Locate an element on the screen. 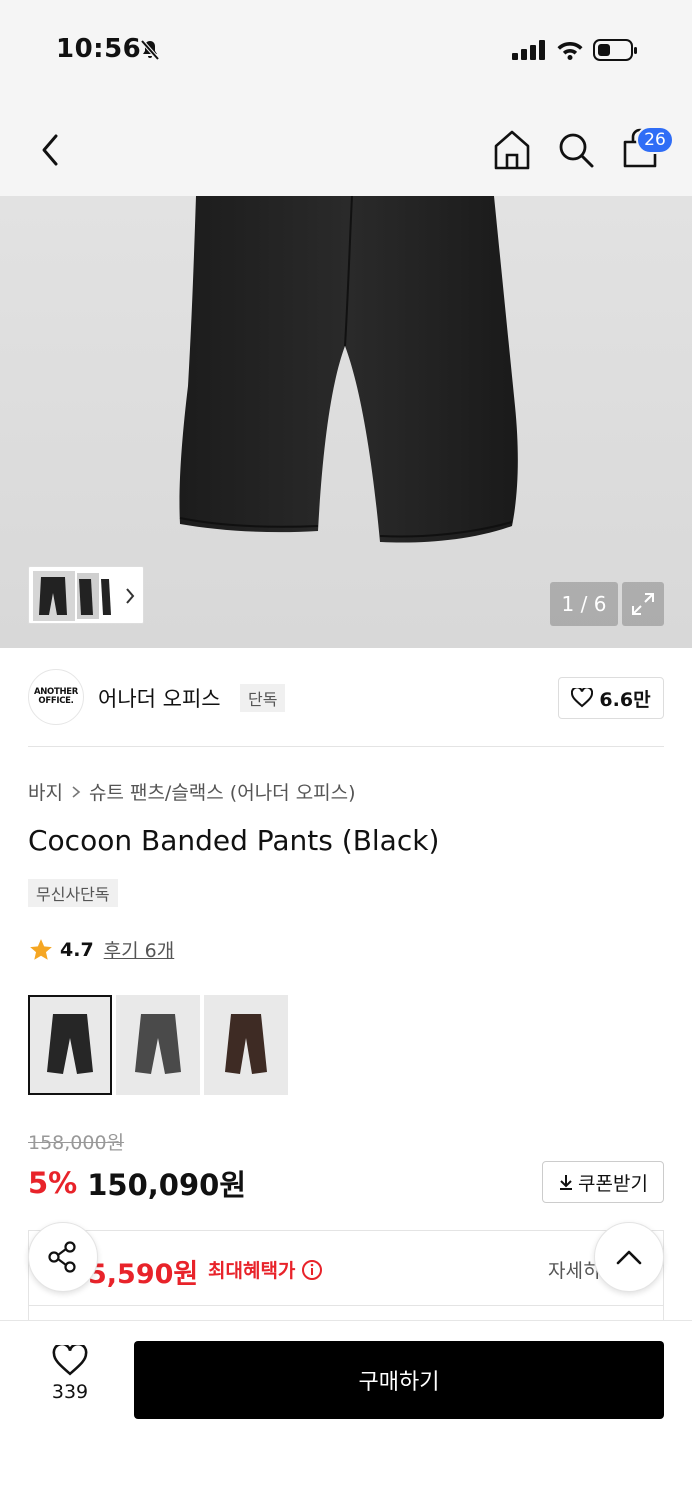 The image size is (692, 1500). chevron-up-icon is located at coordinates (629, 1257).